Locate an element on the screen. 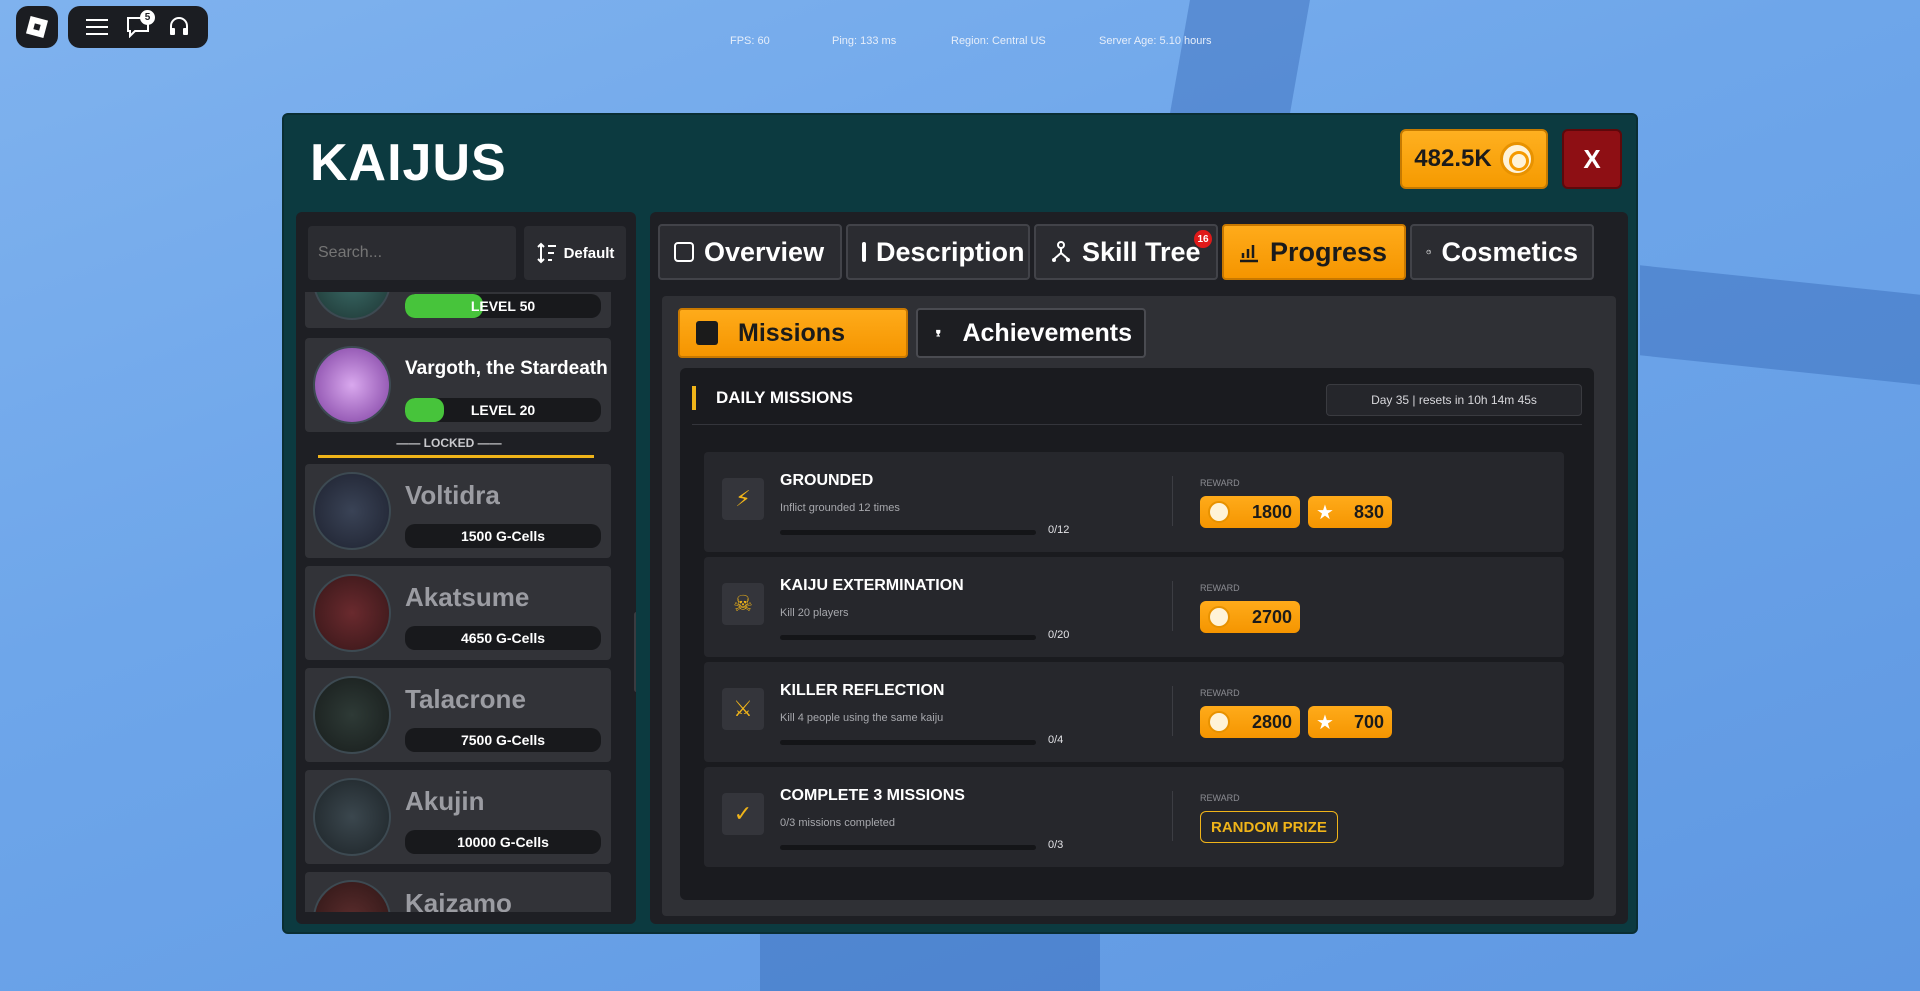  mission-count: 0/20 is located at coordinates (1059, 635).